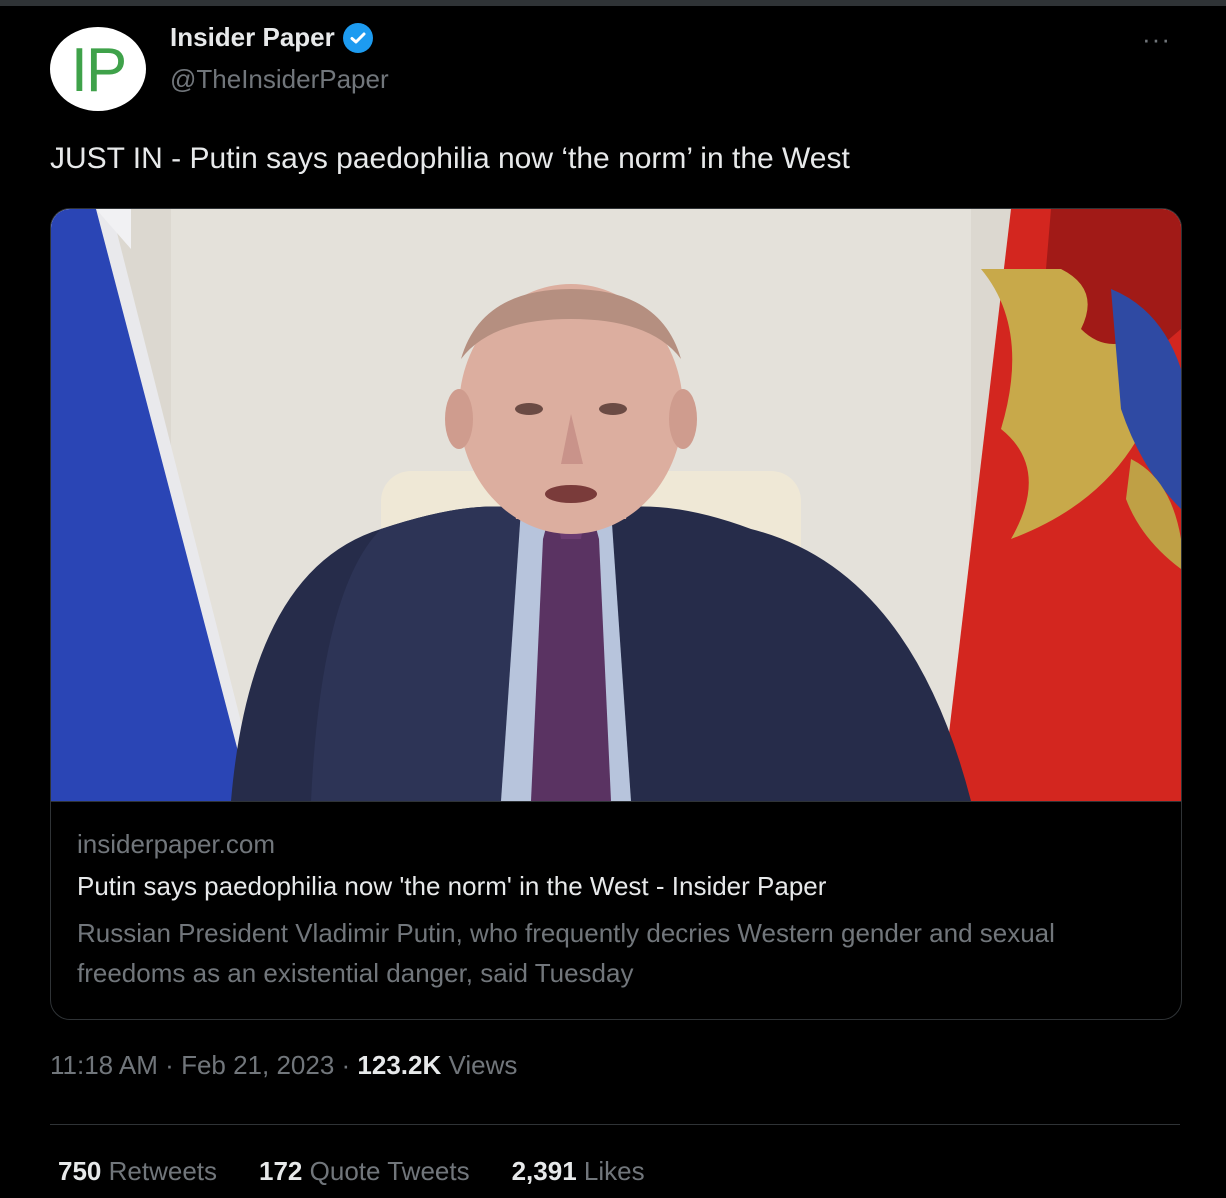 Image resolution: width=1226 pixels, height=1198 pixels. I want to click on retweets-label: Retweets, so click(163, 1171).